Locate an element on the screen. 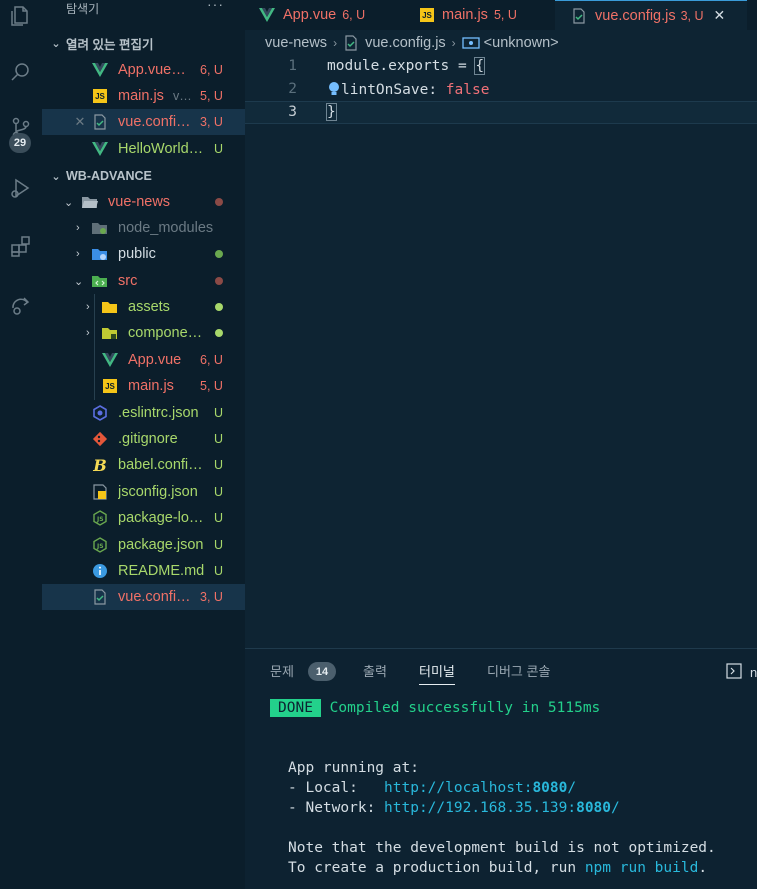  extensions-icon is located at coordinates (21, 246).